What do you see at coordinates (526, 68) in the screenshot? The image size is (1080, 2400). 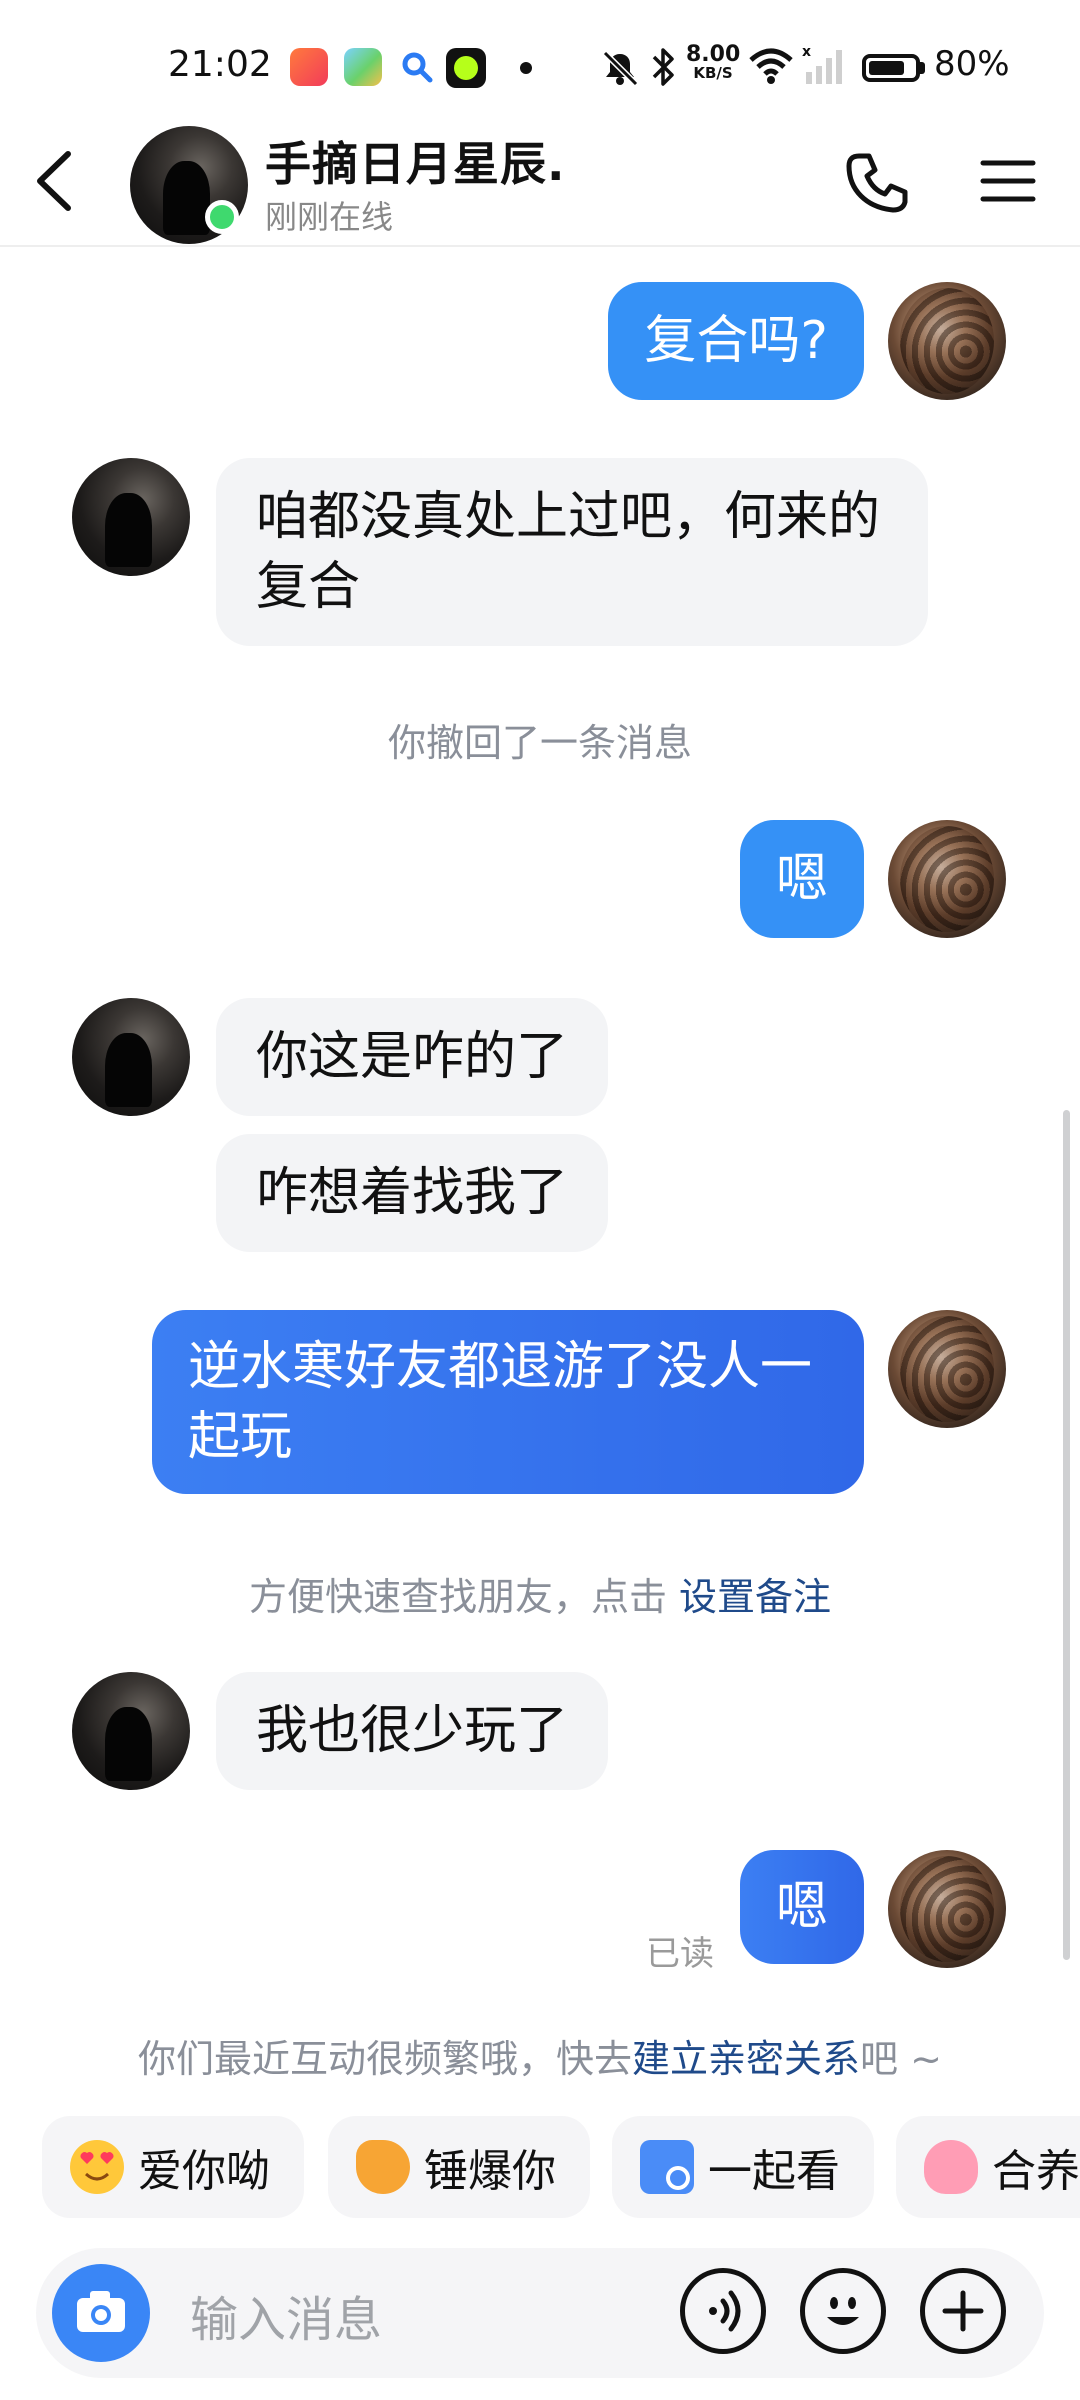 I see `dot-icon` at bounding box center [526, 68].